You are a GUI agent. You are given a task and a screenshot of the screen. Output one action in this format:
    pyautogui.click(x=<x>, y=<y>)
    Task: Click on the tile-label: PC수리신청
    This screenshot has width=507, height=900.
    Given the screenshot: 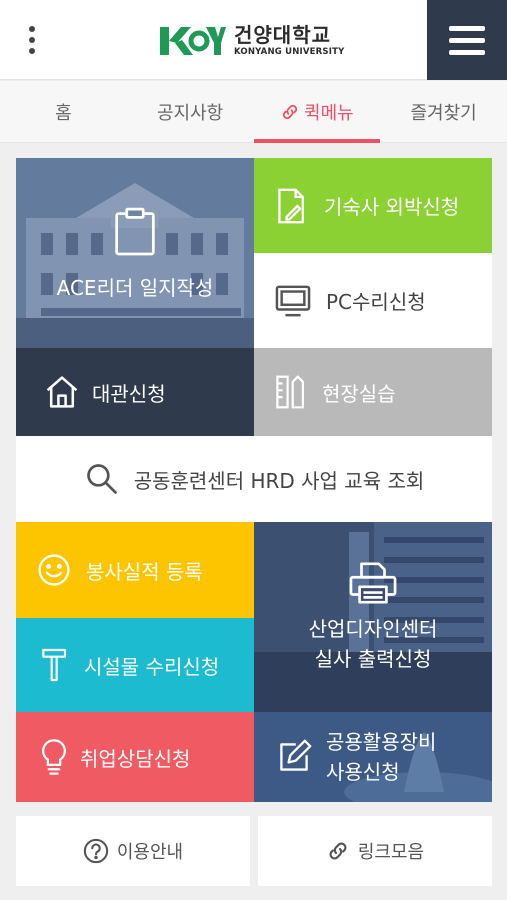 What is the action you would take?
    pyautogui.click(x=376, y=302)
    